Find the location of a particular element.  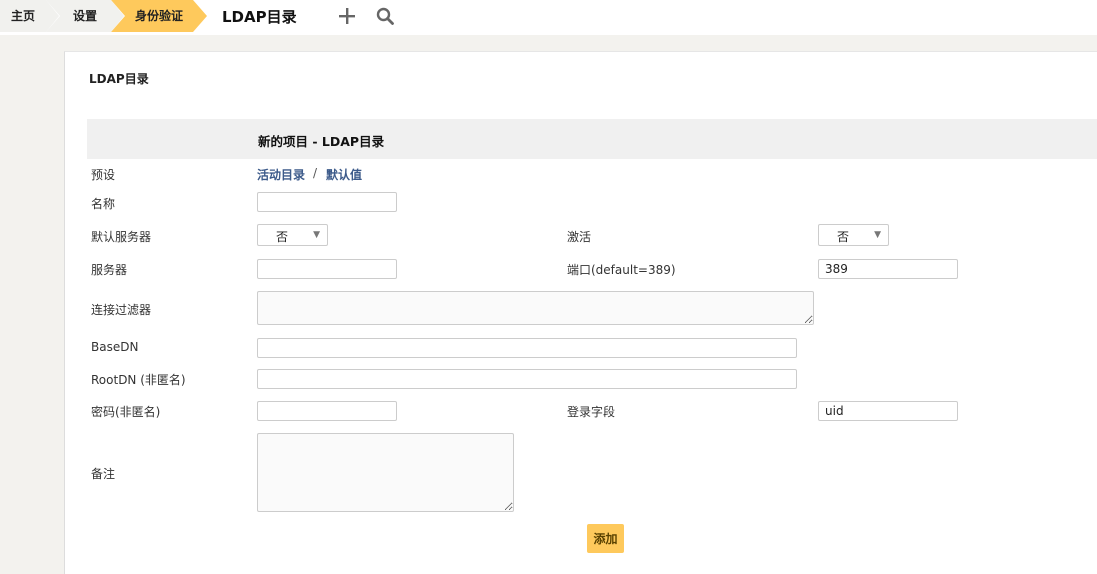

server-input is located at coordinates (327, 269).